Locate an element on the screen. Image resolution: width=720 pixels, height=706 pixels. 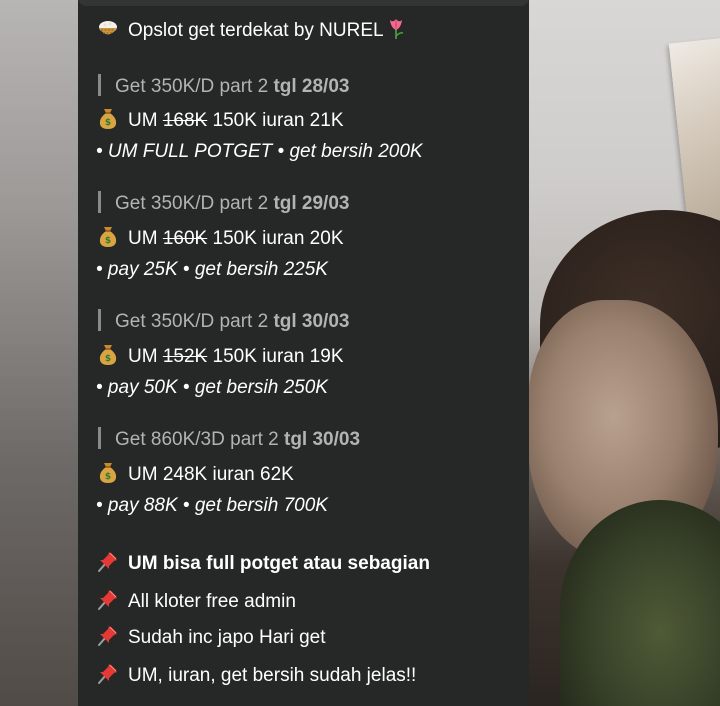
note-text: UM bisa full potget atau sebagian is located at coordinates (279, 563).